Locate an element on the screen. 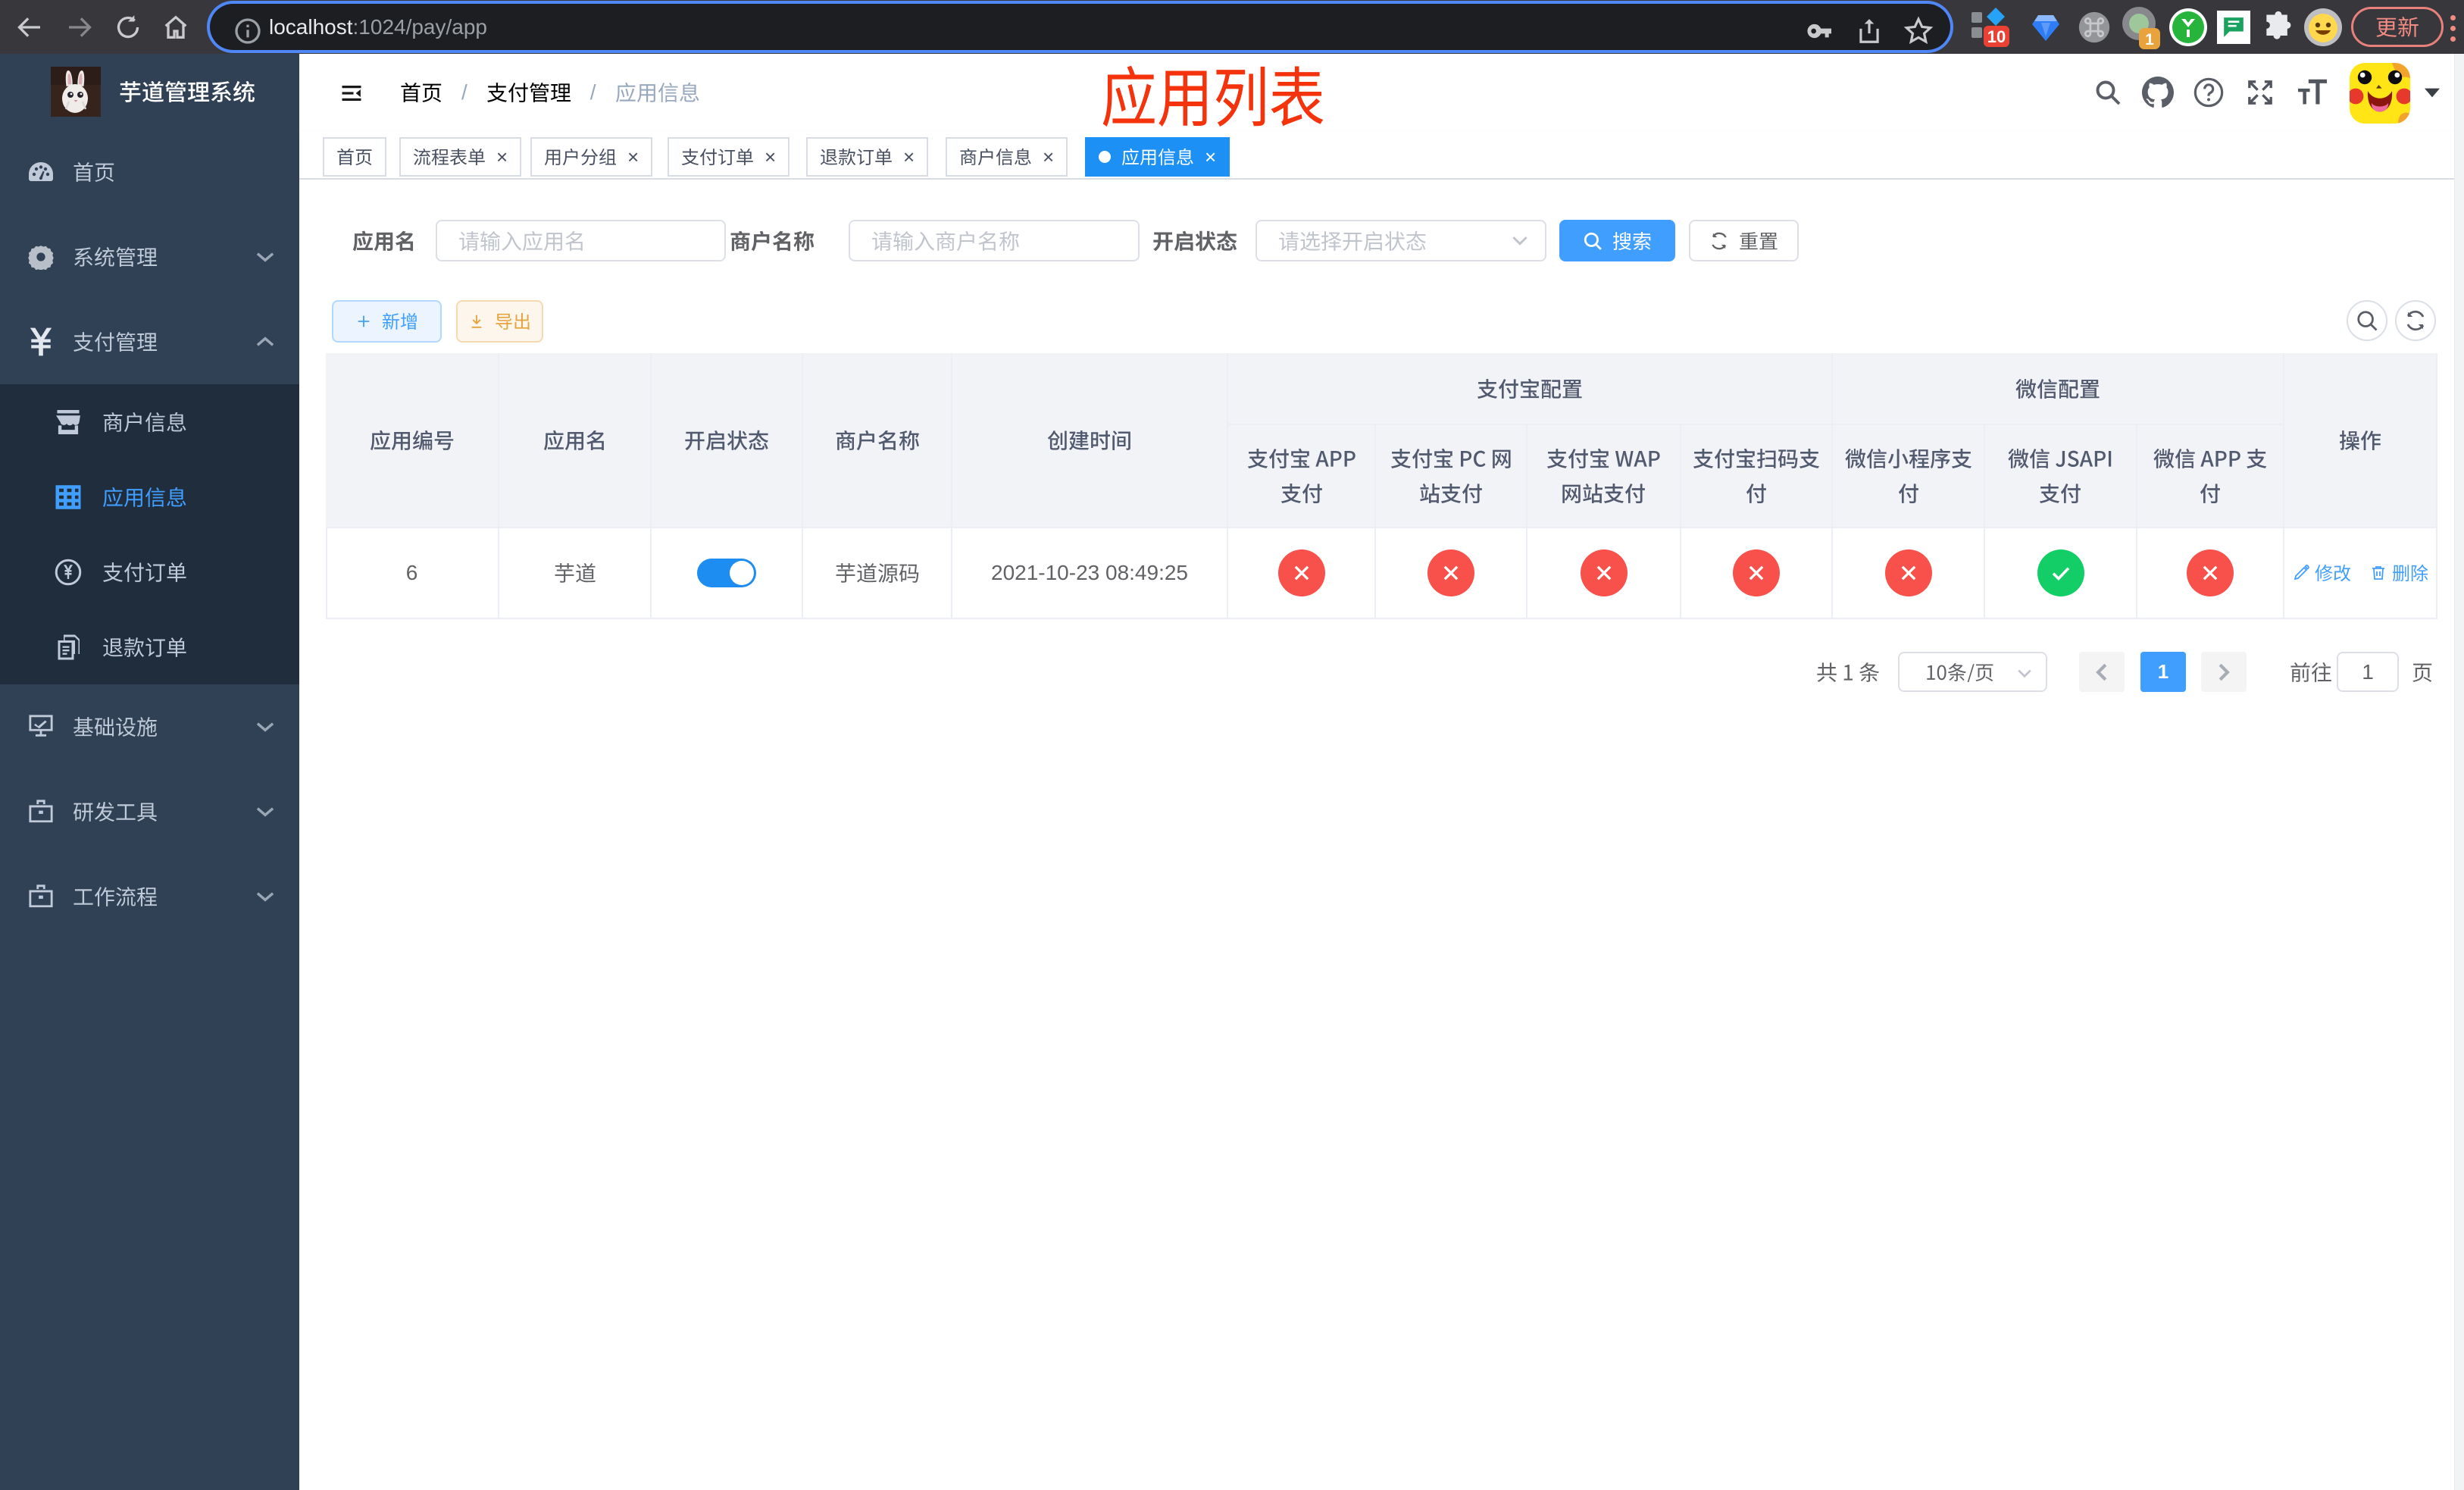 The height and width of the screenshot is (1490, 2464). svg-text: 10 is located at coordinates (1996, 36).